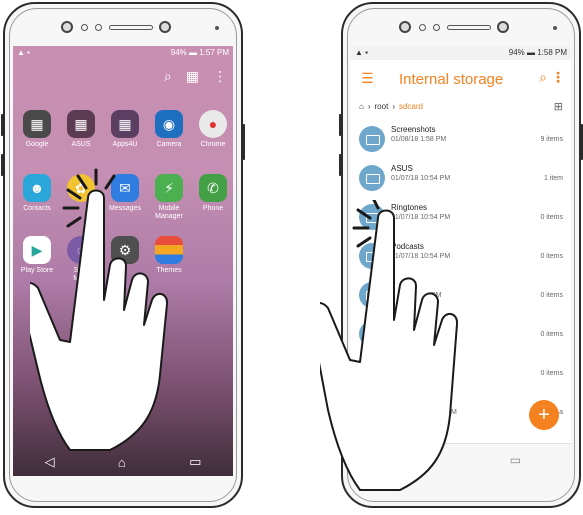 Image resolution: width=583 pixels, height=515 pixels. I want to click on app-asus: ▦ ASUS, so click(81, 129).